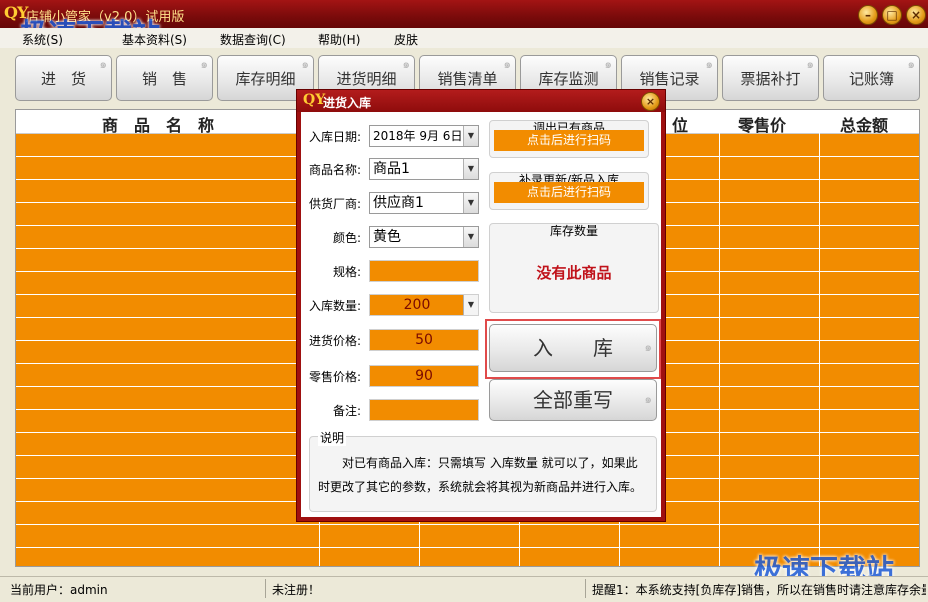  Describe the element at coordinates (253, 39) in the screenshot. I see `menu-data-query: 数据查询(C)` at that location.